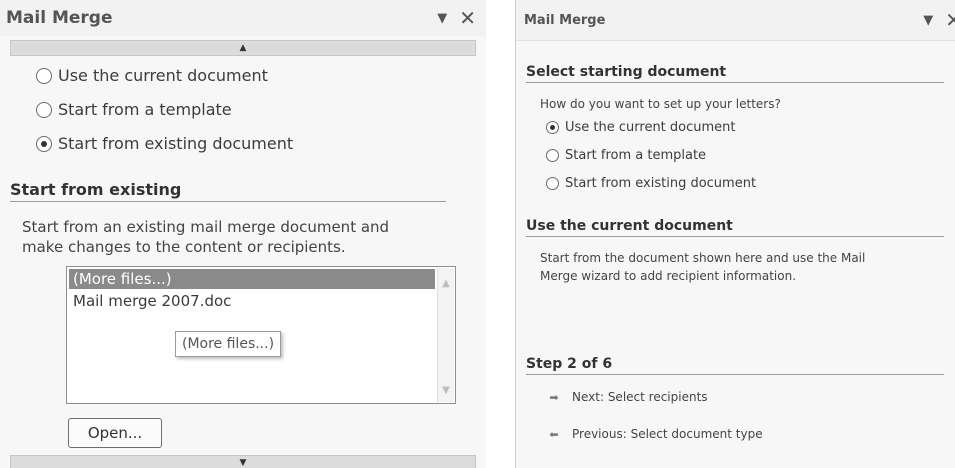 This screenshot has height=468, width=955. I want to click on step-heading: Step 2 of 6, so click(735, 365).